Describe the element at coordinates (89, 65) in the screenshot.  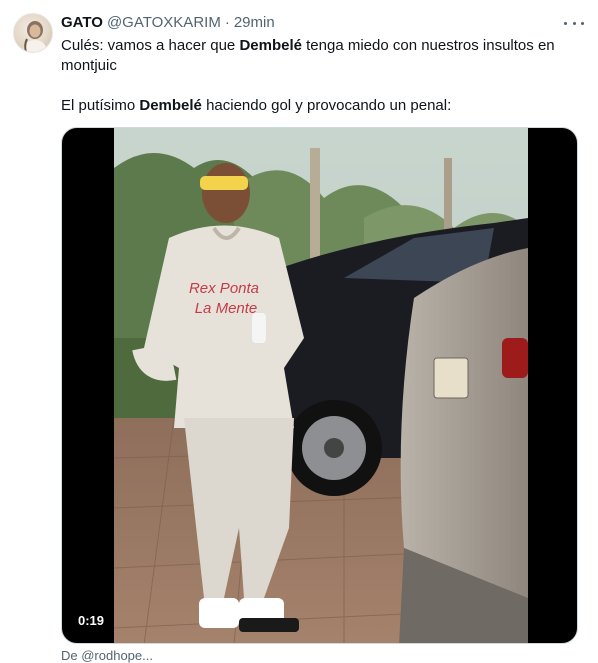
I see `tweet-text-line: montjuic` at that location.